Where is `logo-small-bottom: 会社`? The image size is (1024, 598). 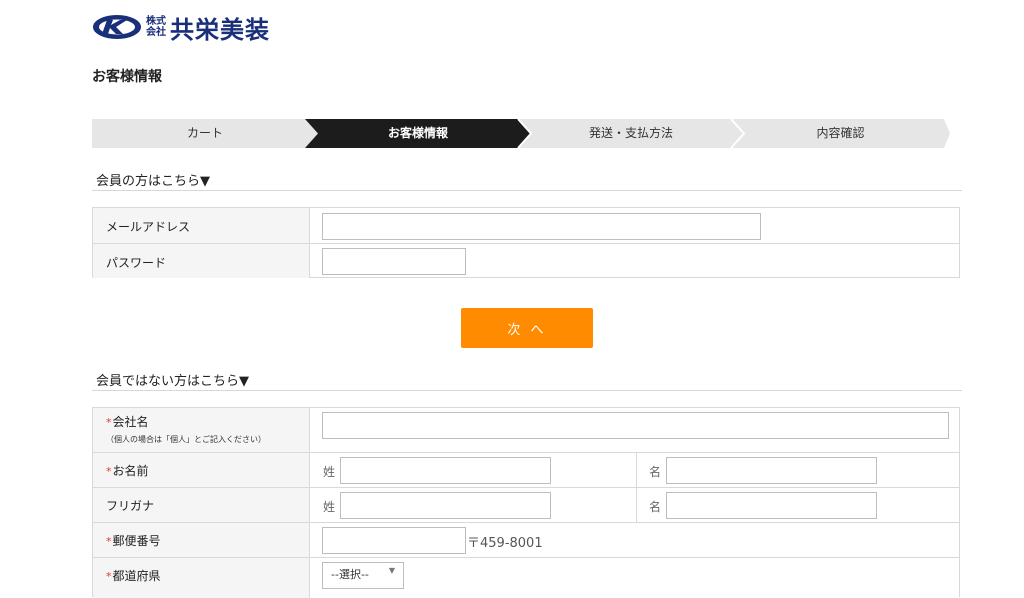 logo-small-bottom: 会社 is located at coordinates (156, 32).